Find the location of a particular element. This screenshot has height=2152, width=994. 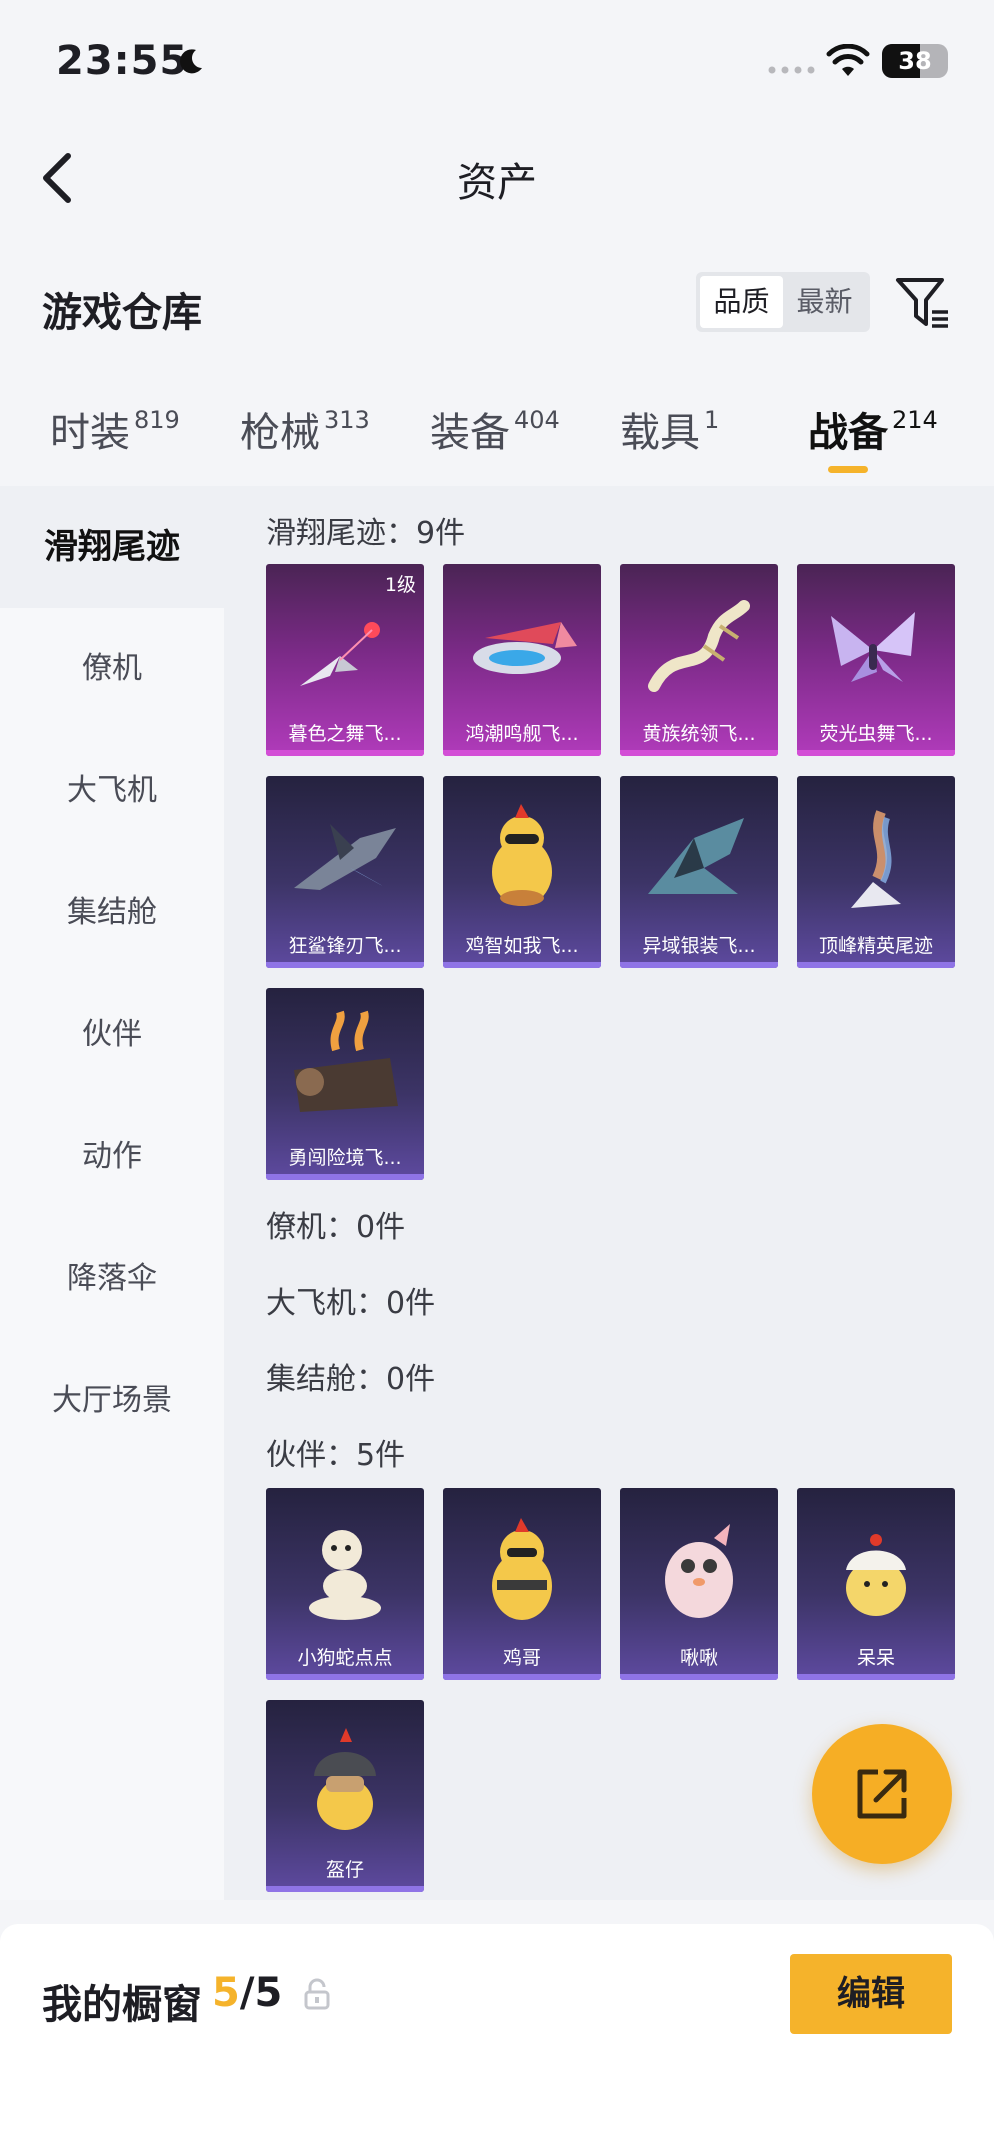

item-card: 呆呆 is located at coordinates (876, 1584).